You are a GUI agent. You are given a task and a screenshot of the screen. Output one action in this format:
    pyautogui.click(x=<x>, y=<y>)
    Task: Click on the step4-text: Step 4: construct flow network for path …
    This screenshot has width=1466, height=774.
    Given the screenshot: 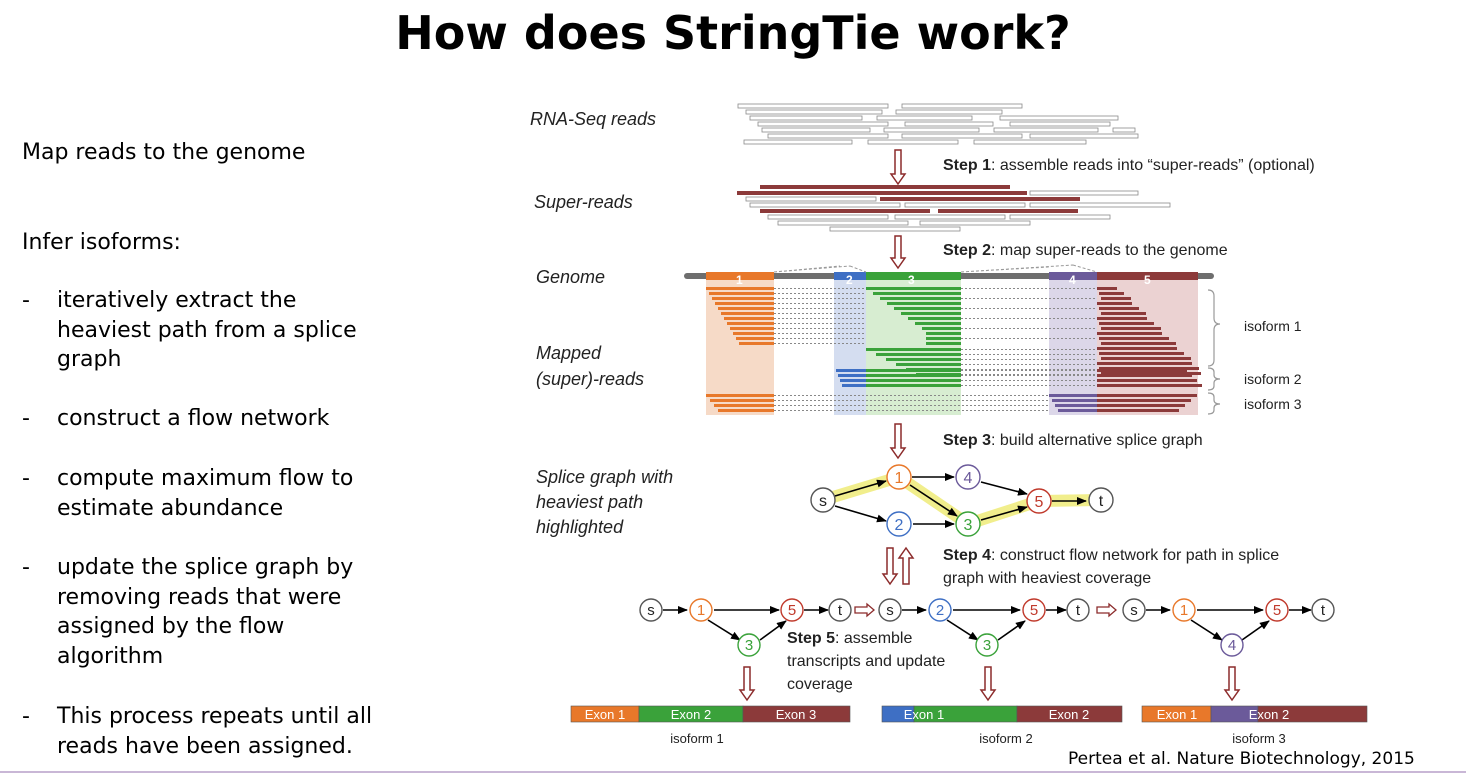 What is the action you would take?
    pyautogui.click(x=1111, y=555)
    